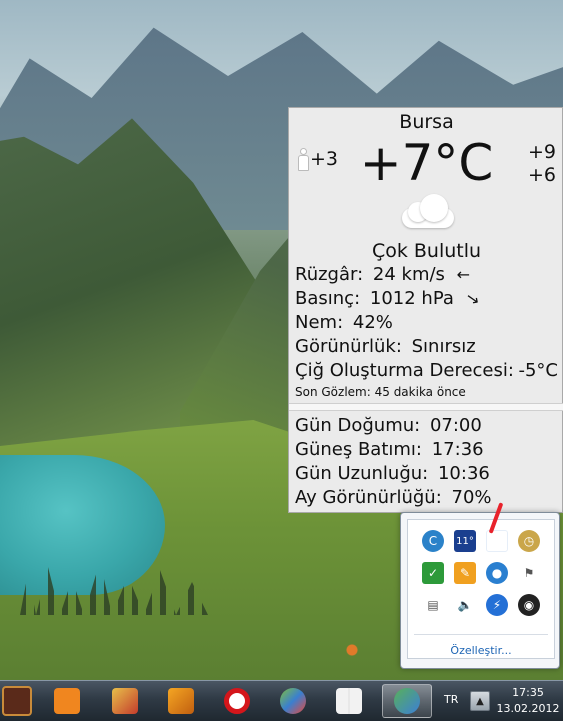 Image resolution: width=563 pixels, height=721 pixels. Describe the element at coordinates (426, 163) in the screenshot. I see `current-temperature: +7°C` at that location.